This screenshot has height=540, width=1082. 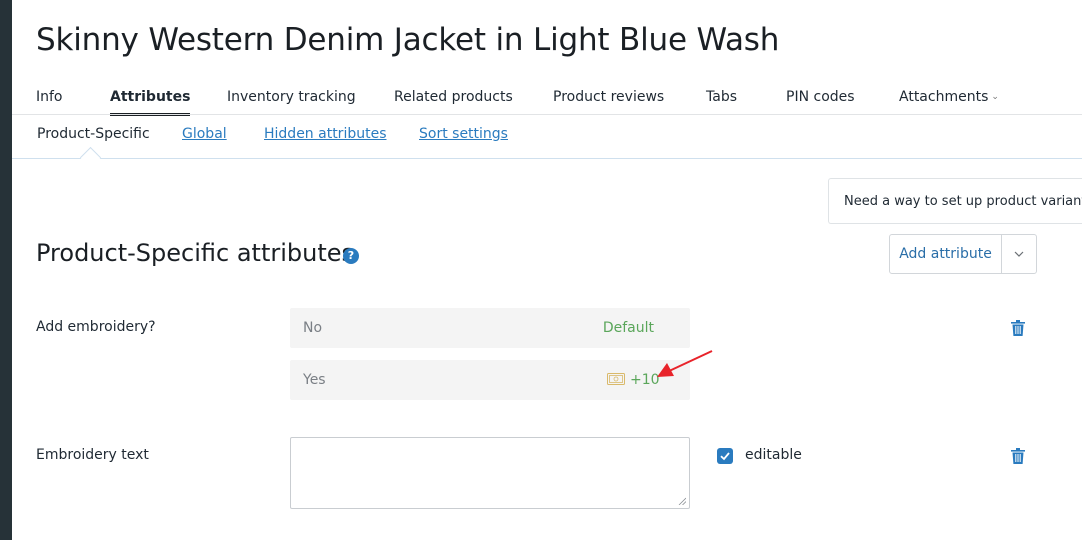 I want to click on left-rail, so click(x=6, y=270).